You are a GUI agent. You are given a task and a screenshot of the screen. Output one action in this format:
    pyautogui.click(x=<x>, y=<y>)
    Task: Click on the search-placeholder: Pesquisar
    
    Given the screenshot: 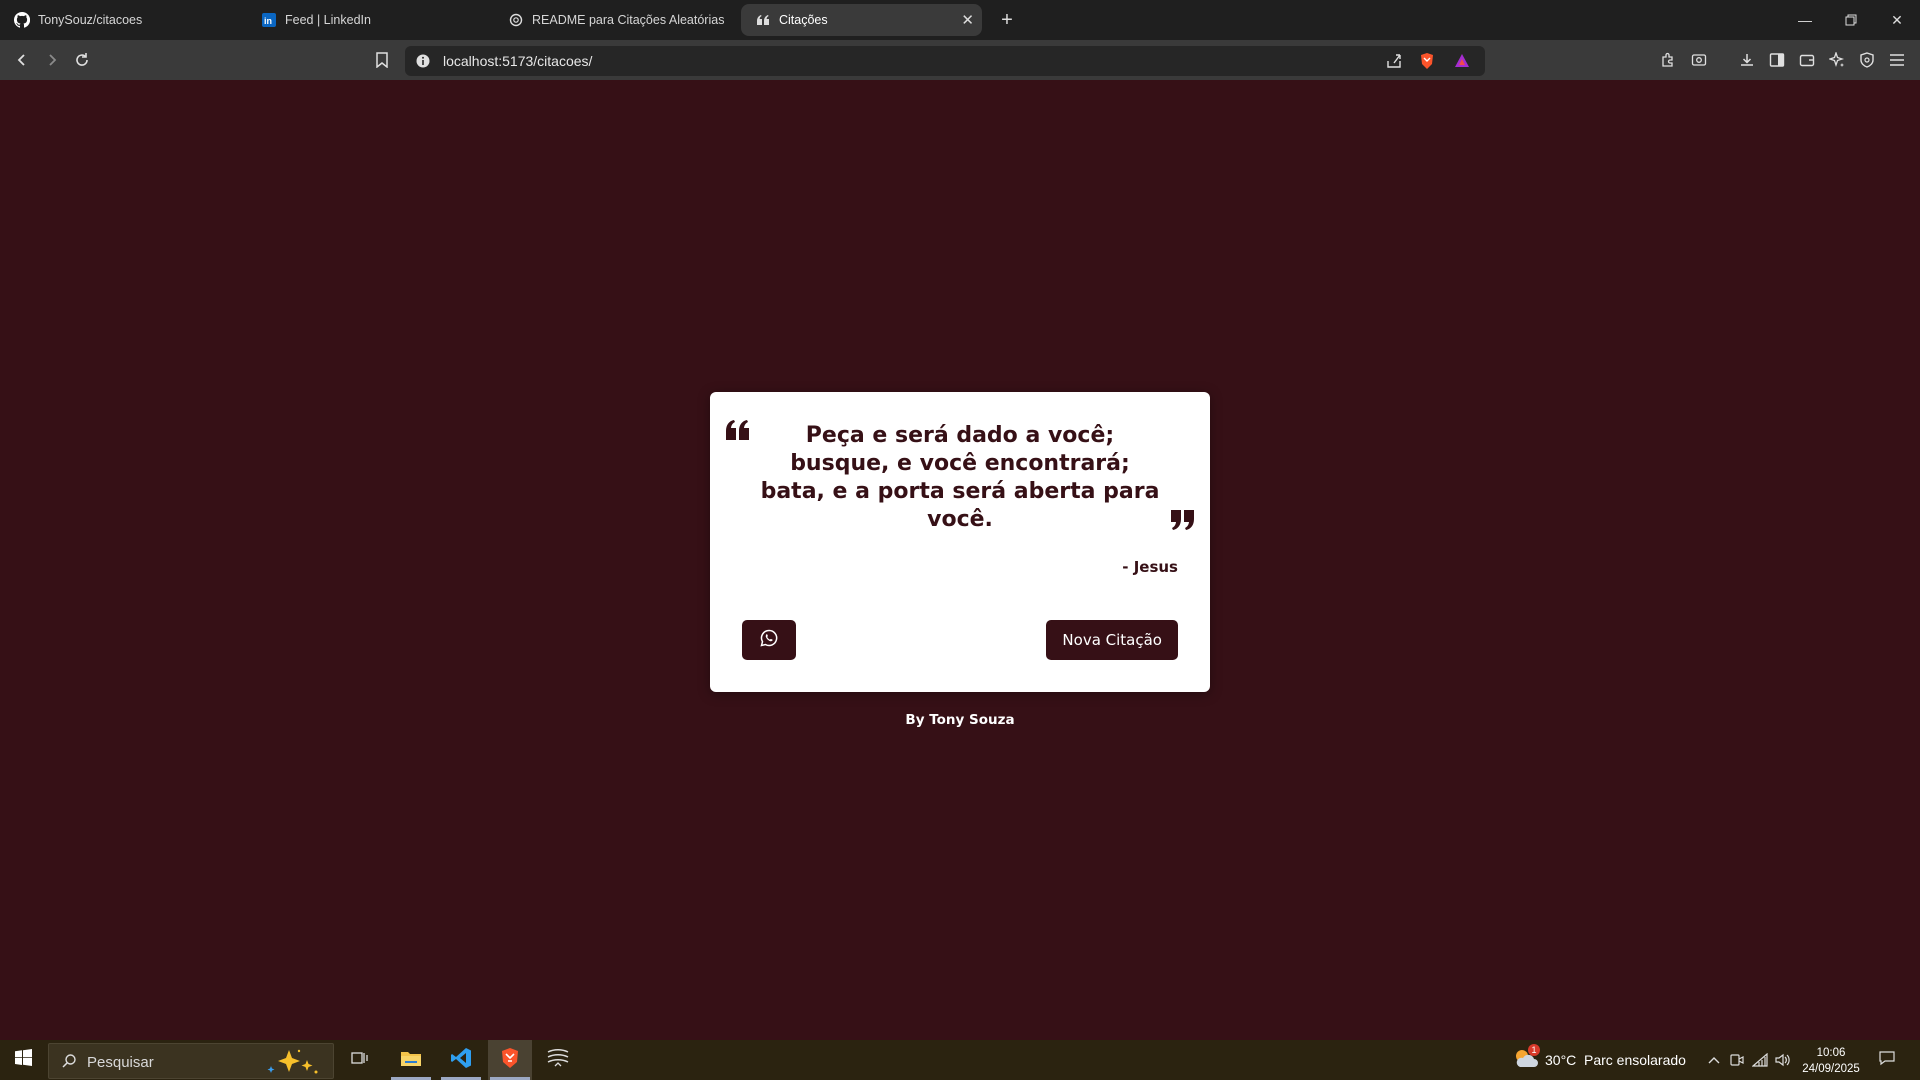 What is the action you would take?
    pyautogui.click(x=120, y=1062)
    